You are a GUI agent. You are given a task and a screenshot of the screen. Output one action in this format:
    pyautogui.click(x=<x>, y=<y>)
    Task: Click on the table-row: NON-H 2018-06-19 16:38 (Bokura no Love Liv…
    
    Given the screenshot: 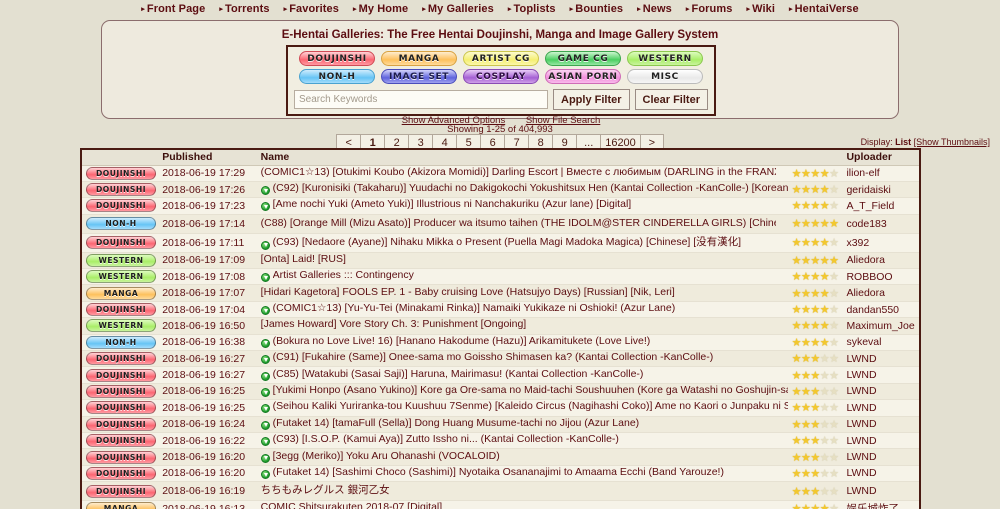 What is the action you would take?
    pyautogui.click(x=500, y=343)
    